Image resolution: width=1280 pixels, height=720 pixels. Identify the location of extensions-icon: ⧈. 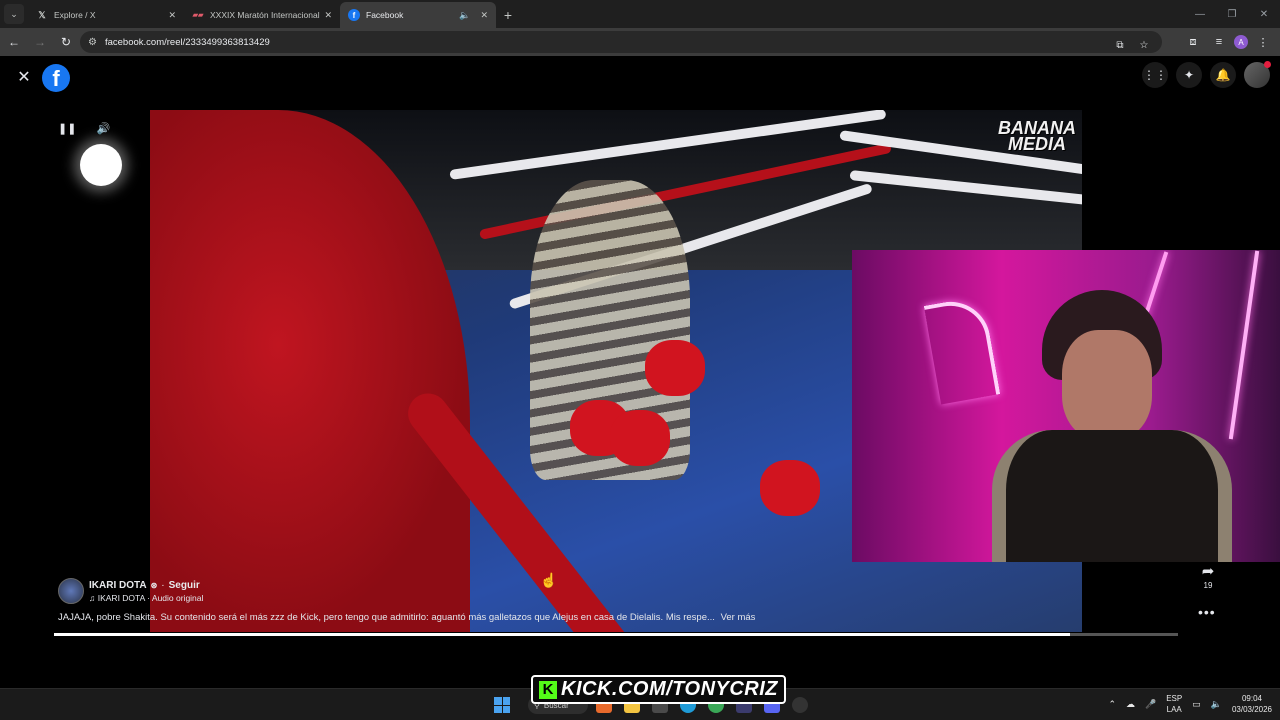
(1193, 42).